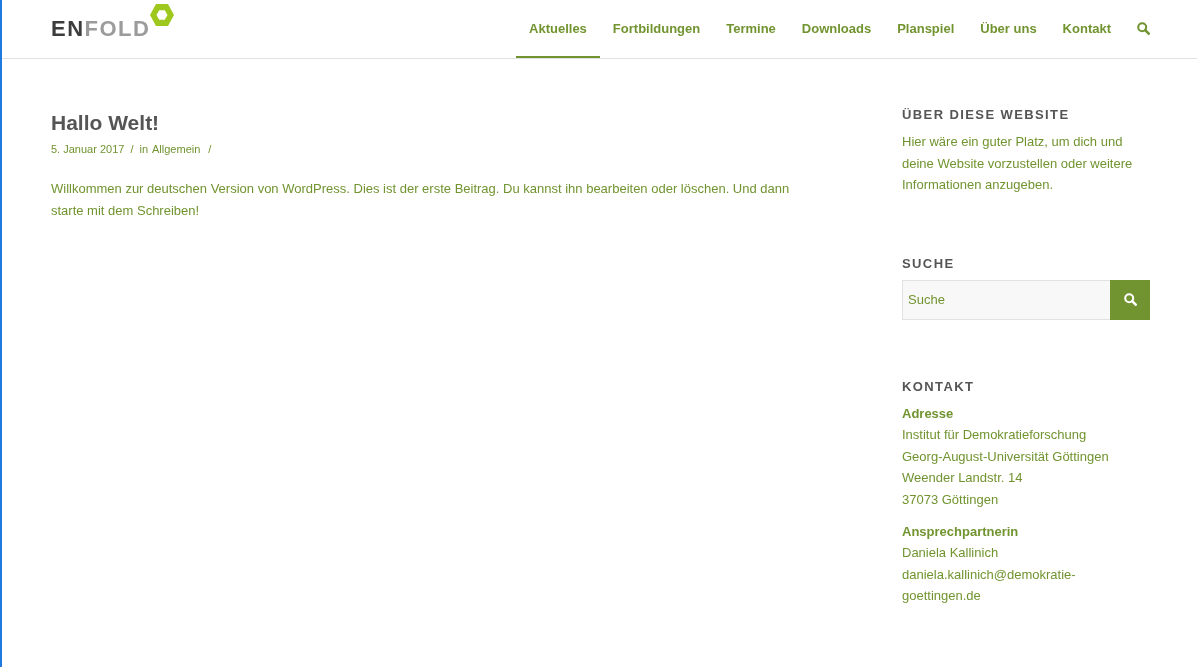 The height and width of the screenshot is (667, 1197). I want to click on contact-line: Institut für Demokratieforschung, so click(995, 435).